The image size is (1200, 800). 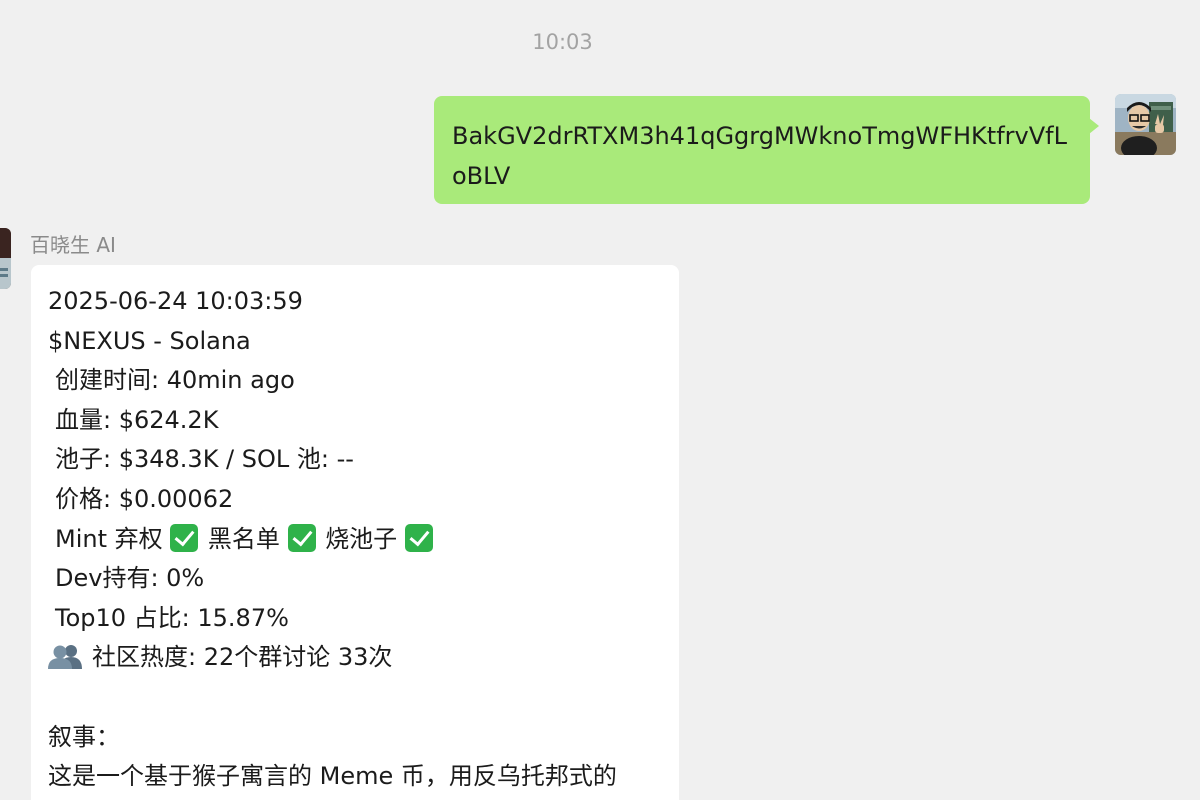 What do you see at coordinates (109, 538) in the screenshot?
I see `mint-renounced-label: Mint 弃权` at bounding box center [109, 538].